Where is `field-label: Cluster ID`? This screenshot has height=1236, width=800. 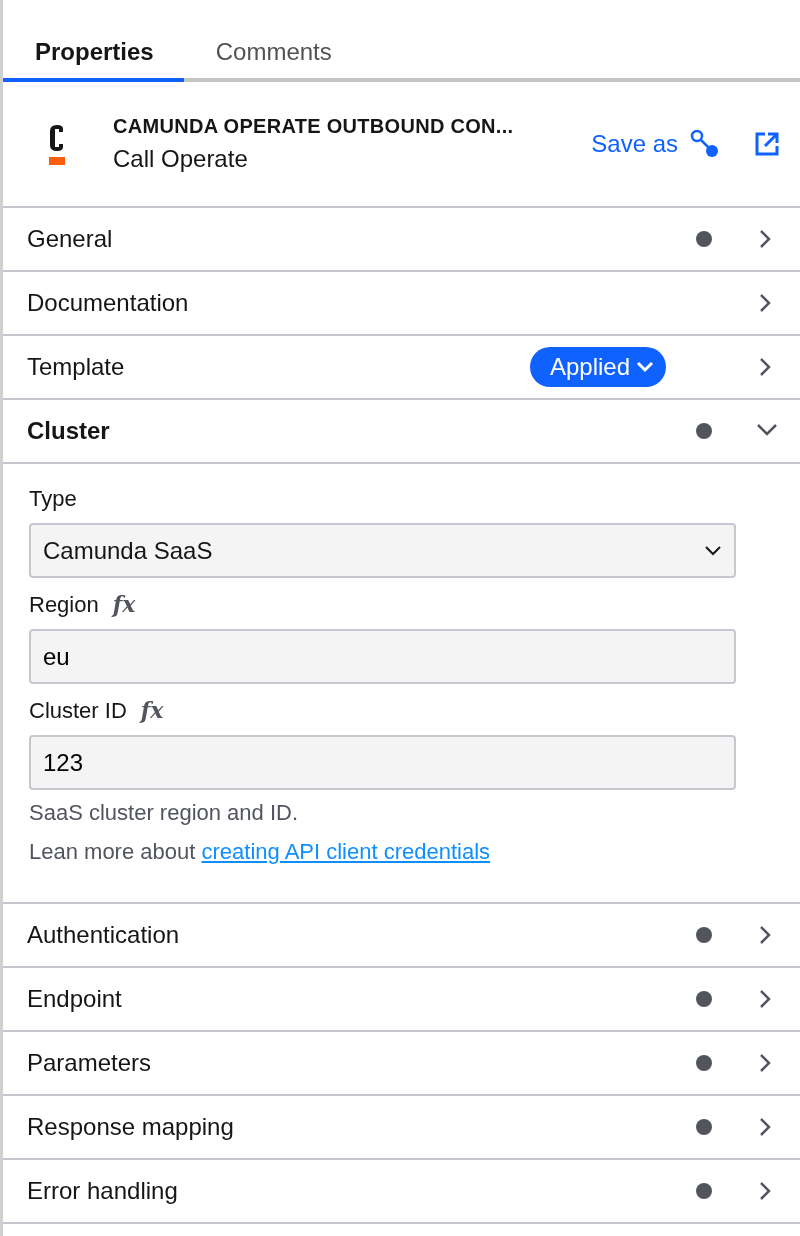 field-label: Cluster ID is located at coordinates (78, 711).